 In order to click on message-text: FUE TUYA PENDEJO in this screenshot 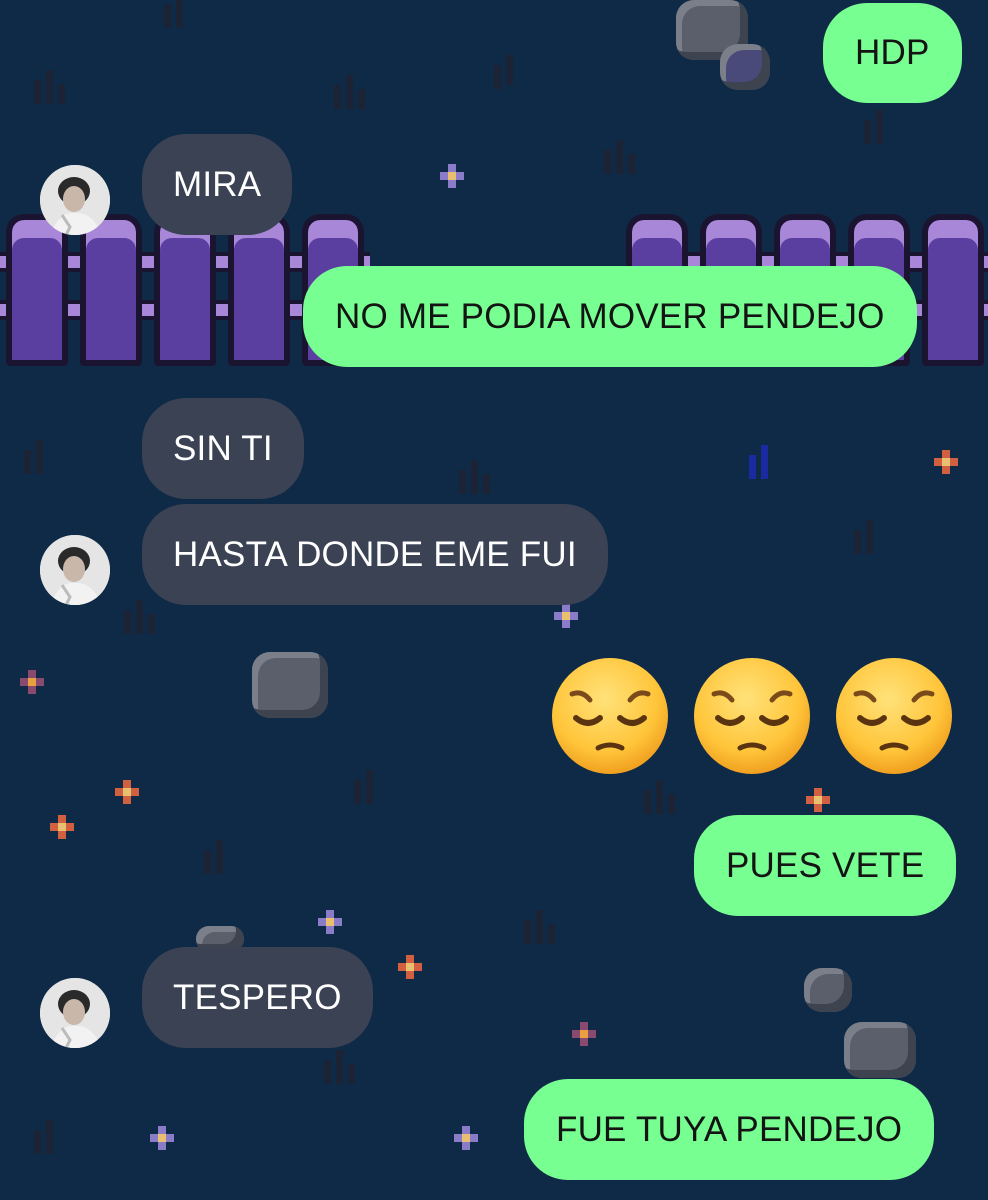, I will do `click(729, 1129)`.